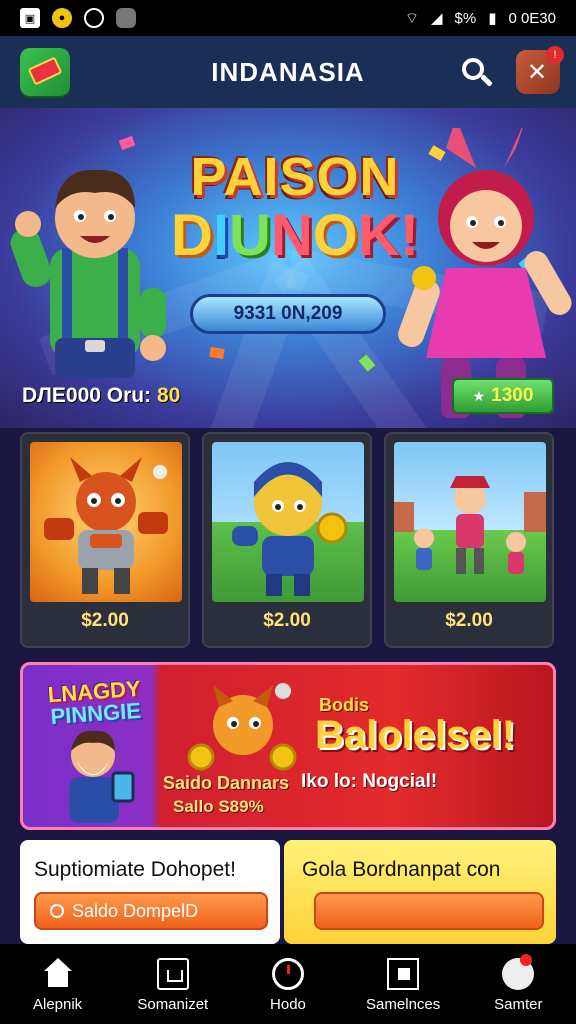 The height and width of the screenshot is (1024, 576). I want to click on app-header: INDANASIA ✕ !, so click(288, 72).